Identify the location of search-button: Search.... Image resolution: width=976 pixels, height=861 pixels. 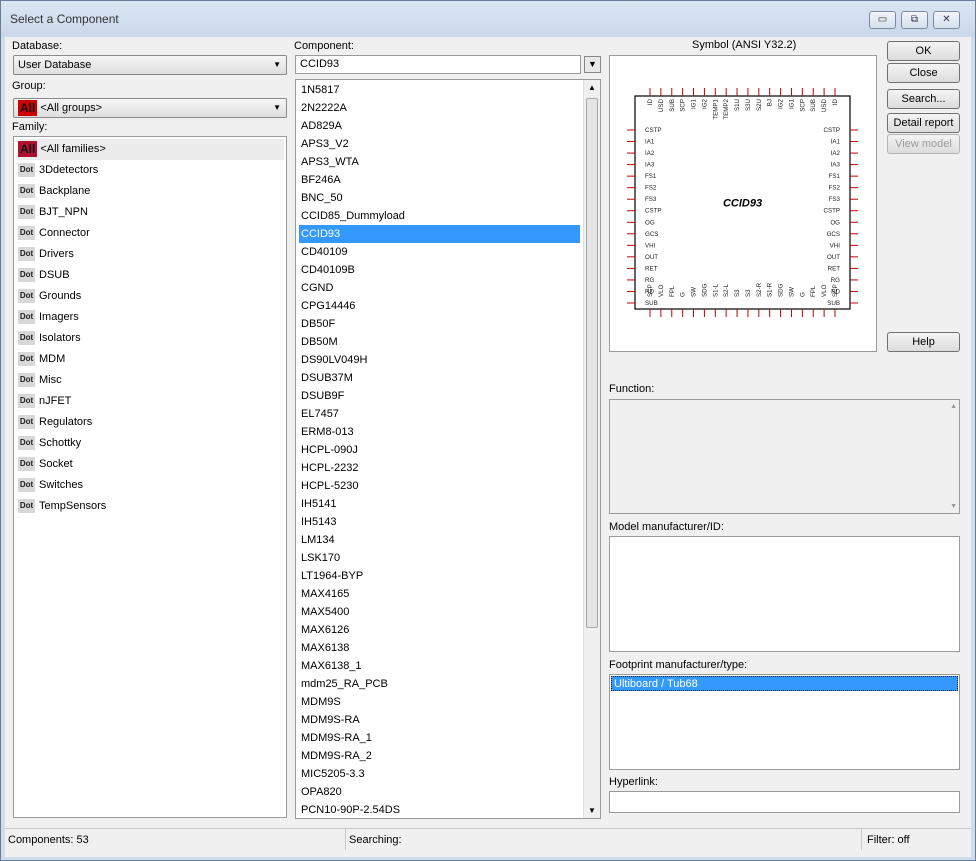
(923, 99).